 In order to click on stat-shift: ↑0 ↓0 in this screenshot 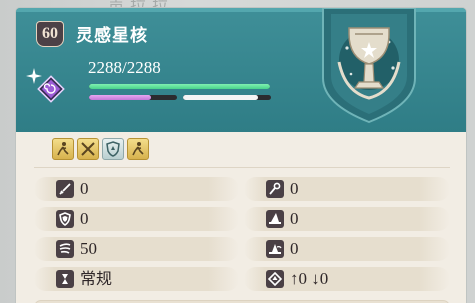, I will do `click(347, 279)`.